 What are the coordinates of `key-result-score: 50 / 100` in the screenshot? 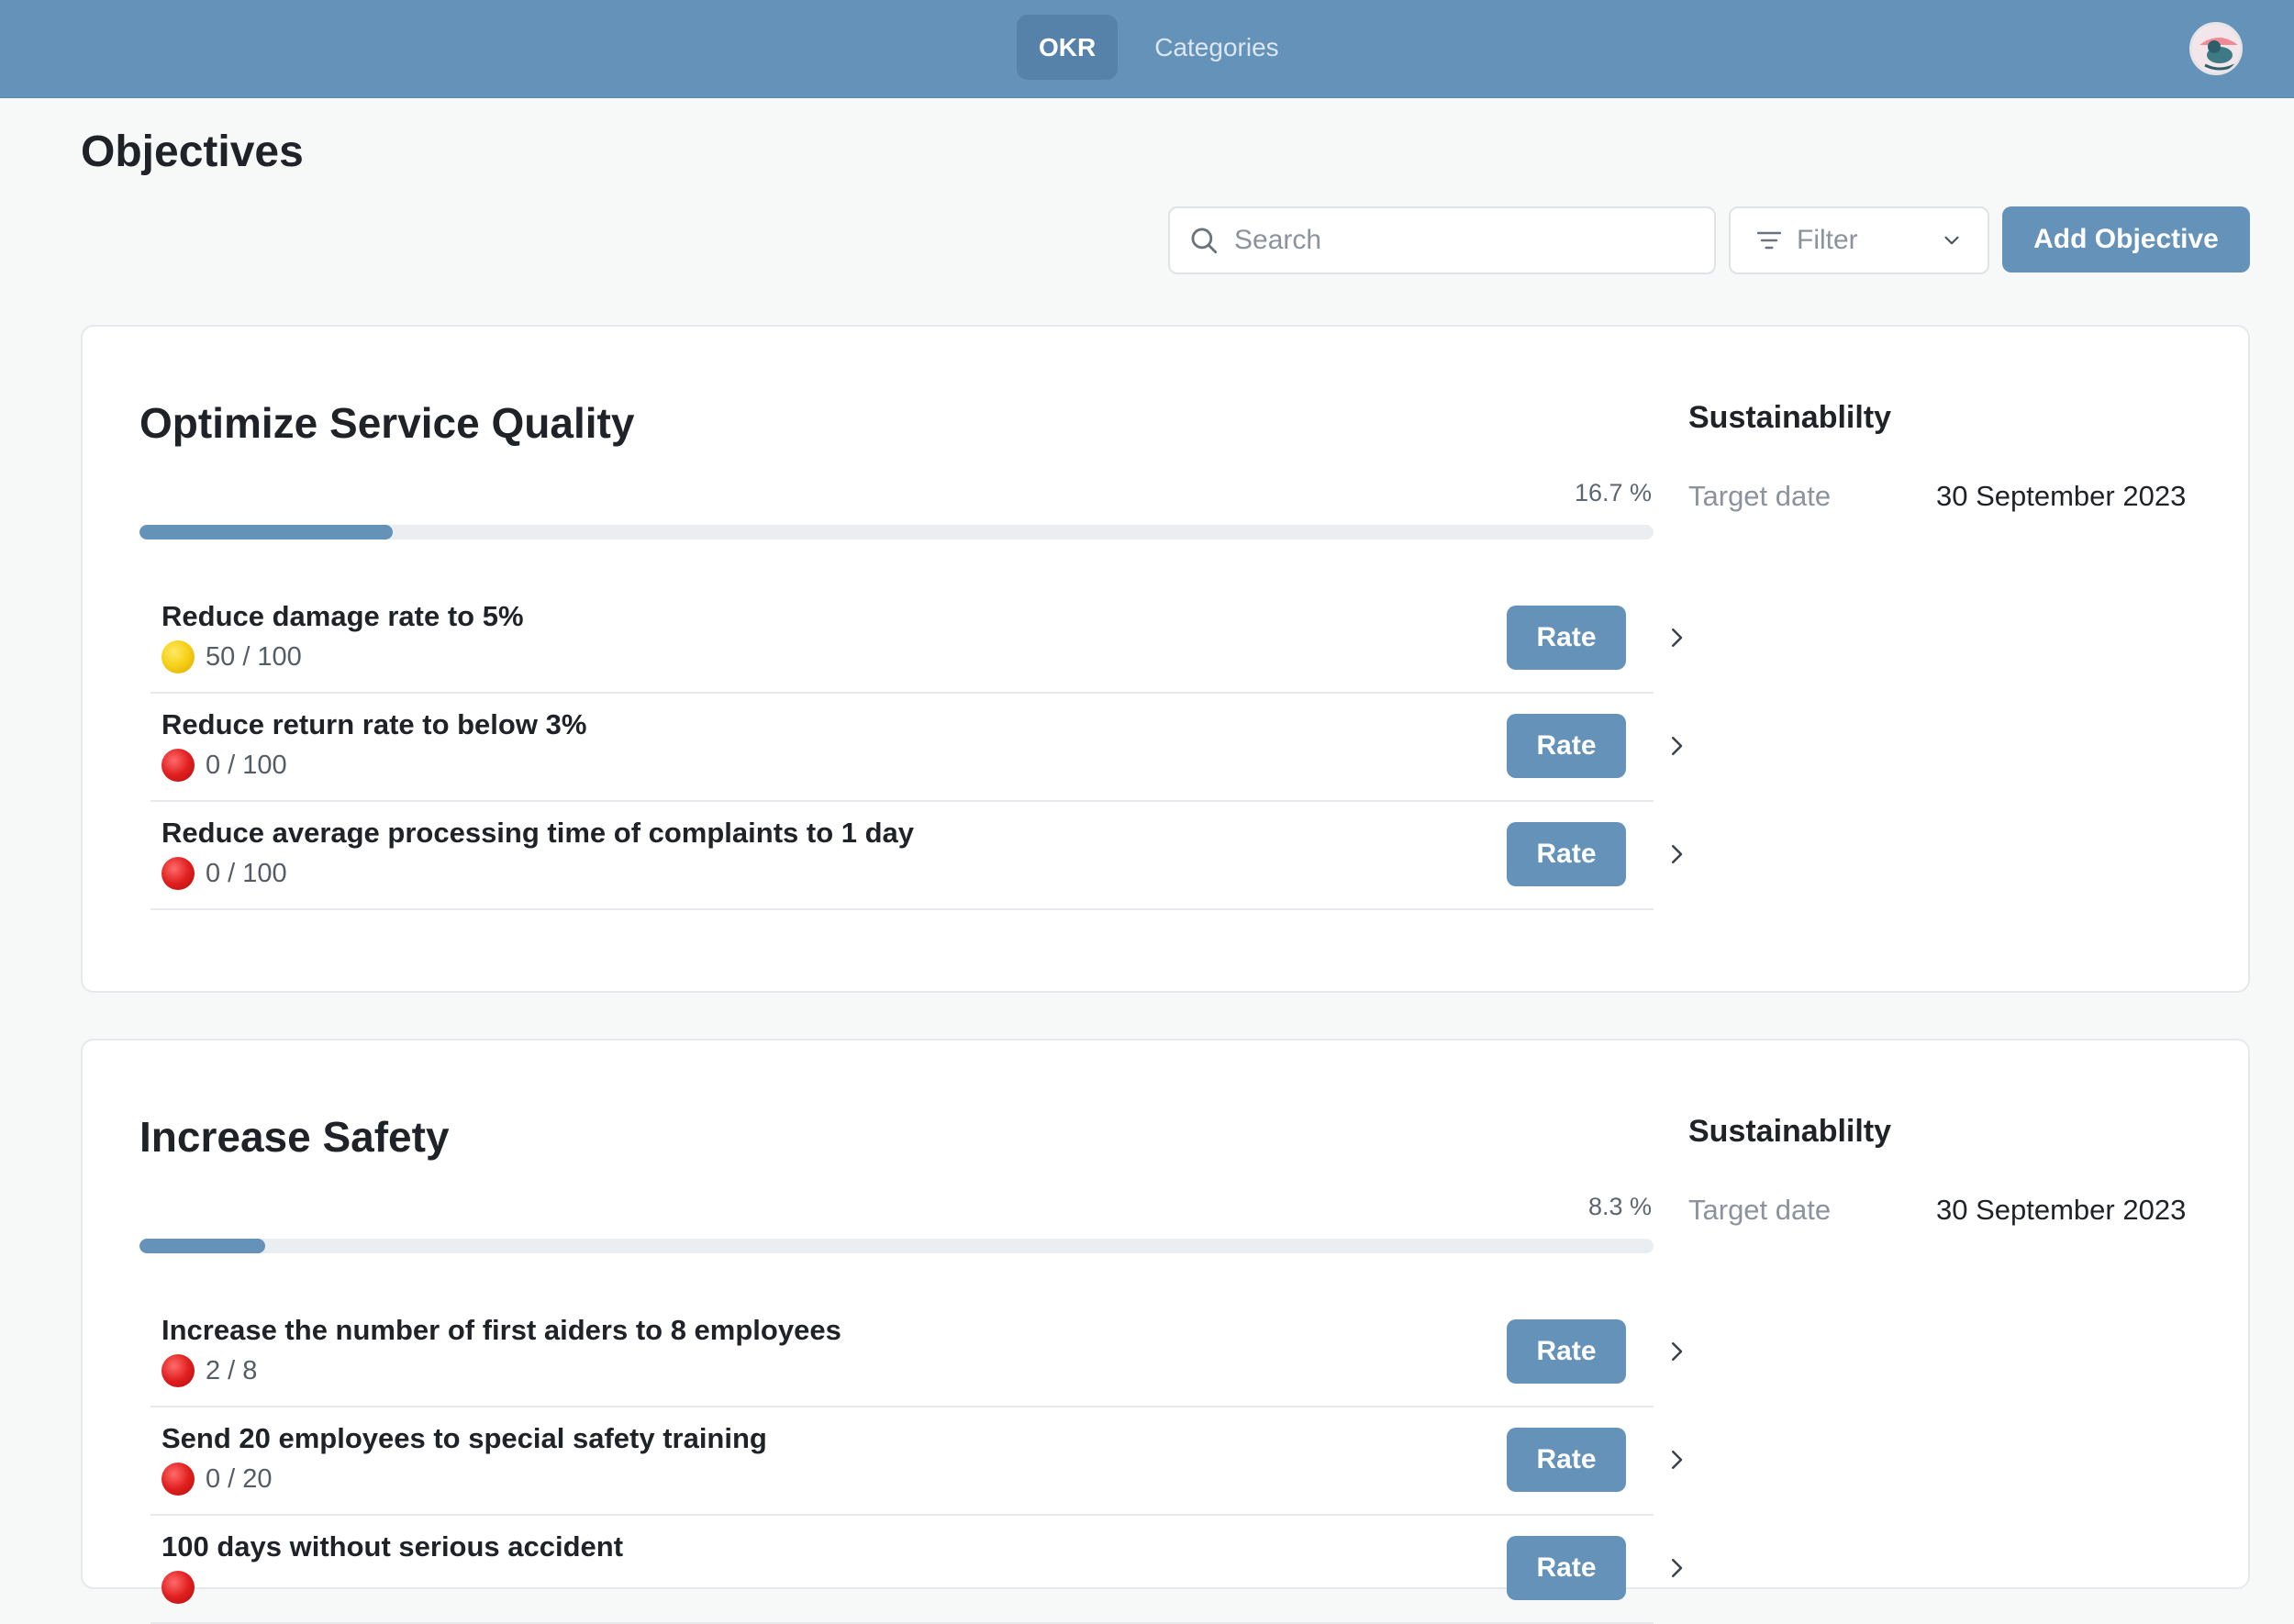 It's located at (231, 656).